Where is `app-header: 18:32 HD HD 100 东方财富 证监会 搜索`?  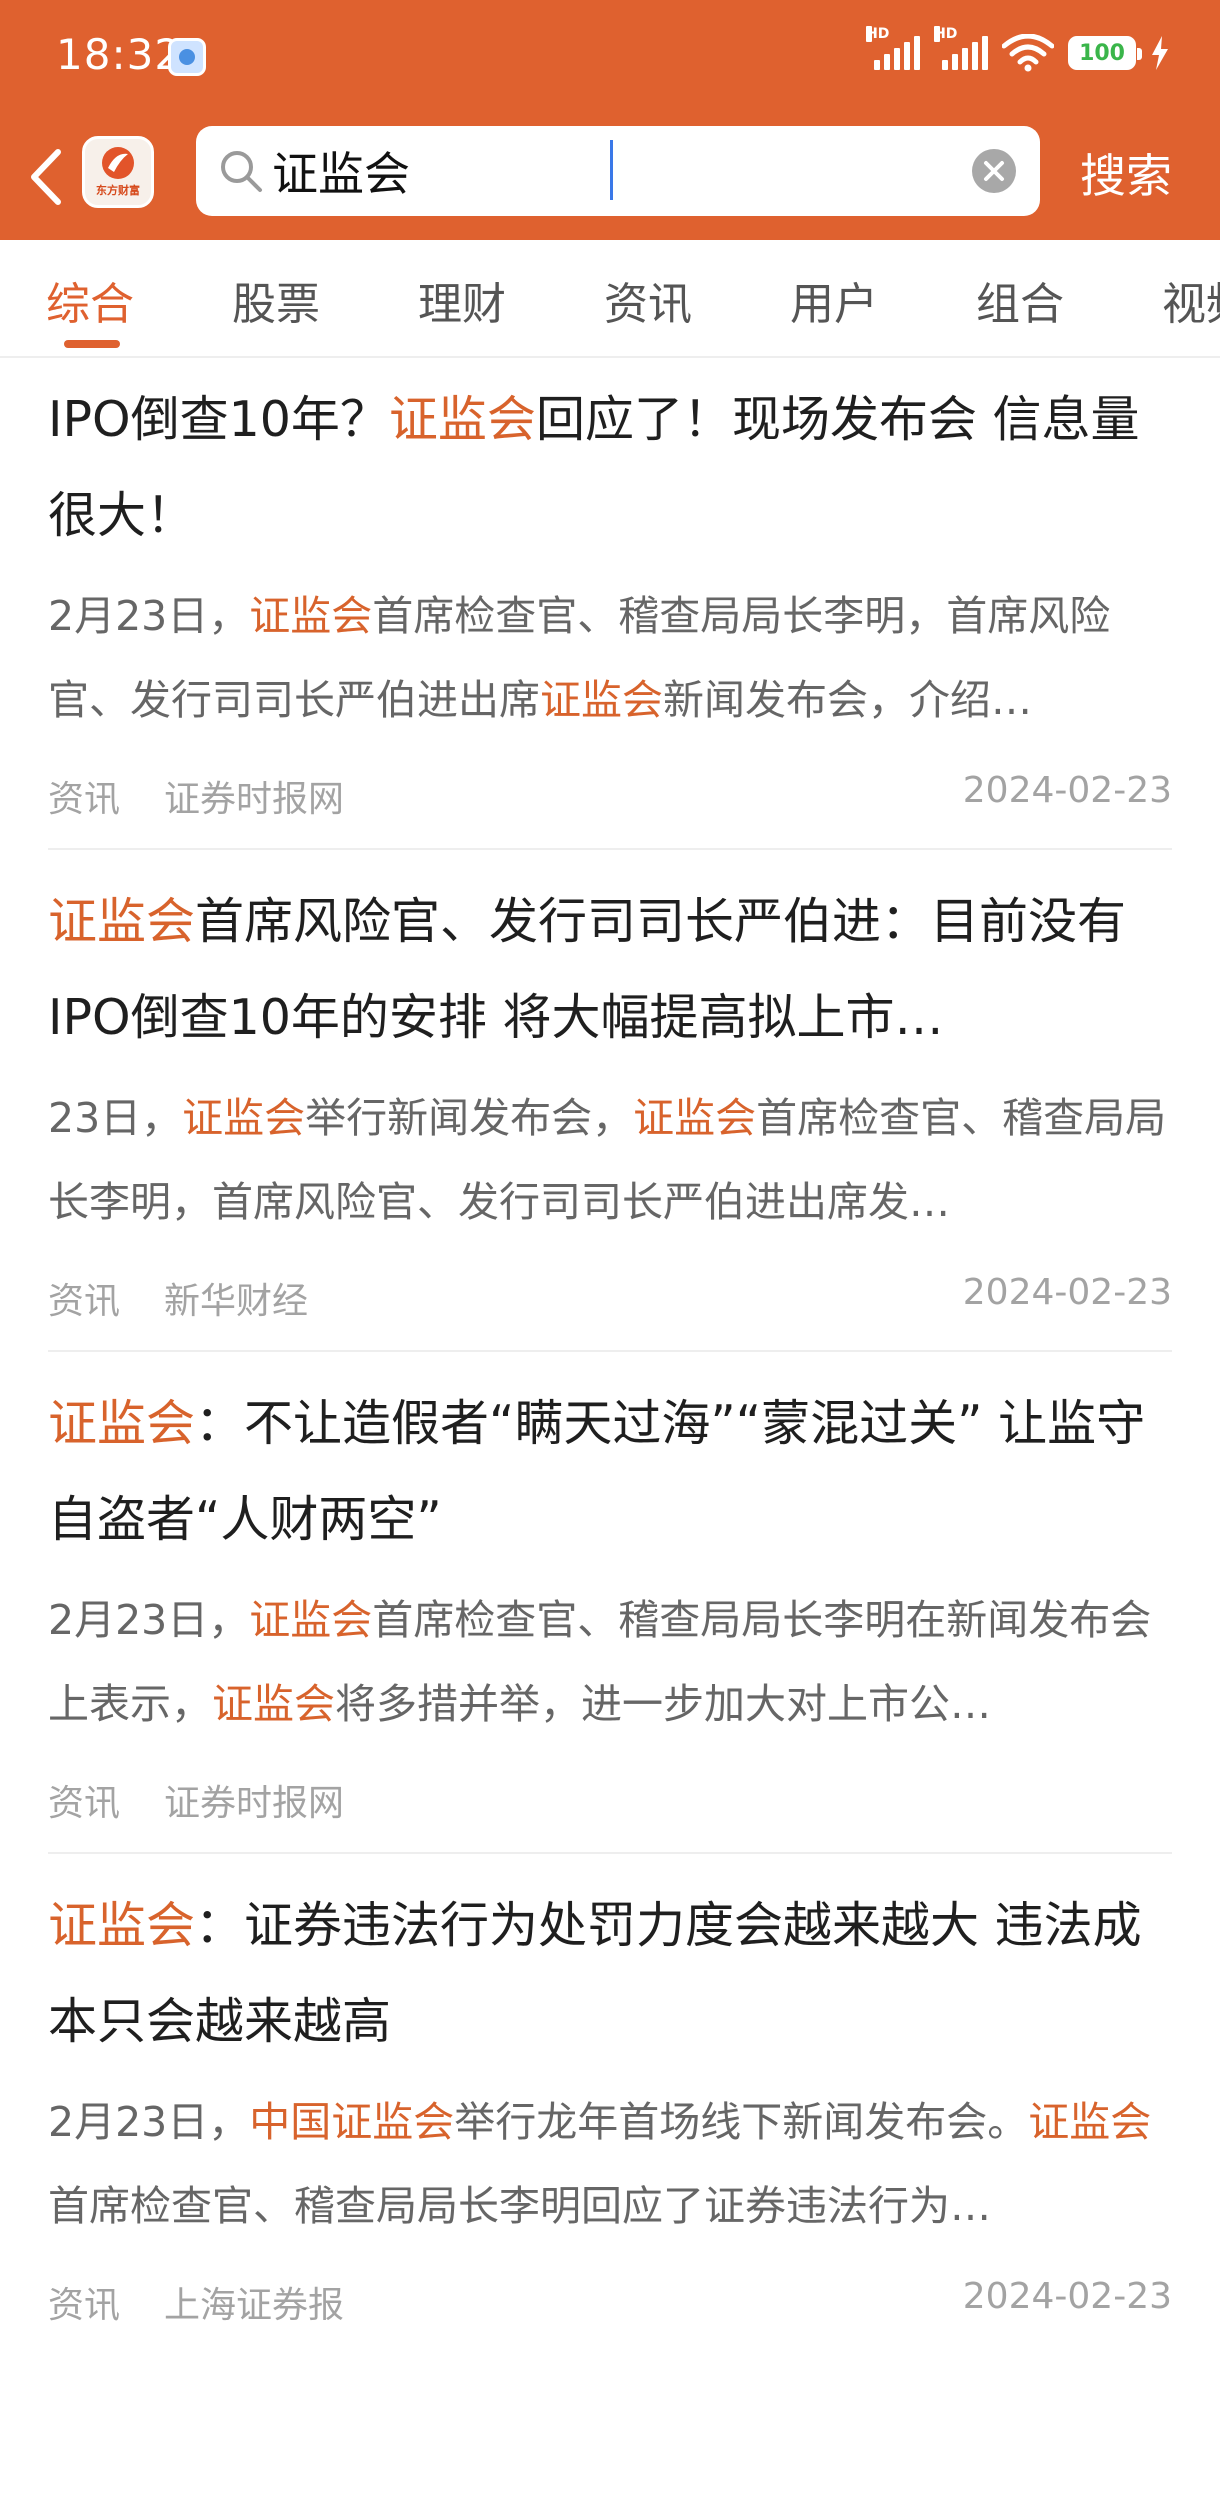
app-header: 18:32 HD HD 100 东方财富 证监会 搜索 is located at coordinates (610, 120).